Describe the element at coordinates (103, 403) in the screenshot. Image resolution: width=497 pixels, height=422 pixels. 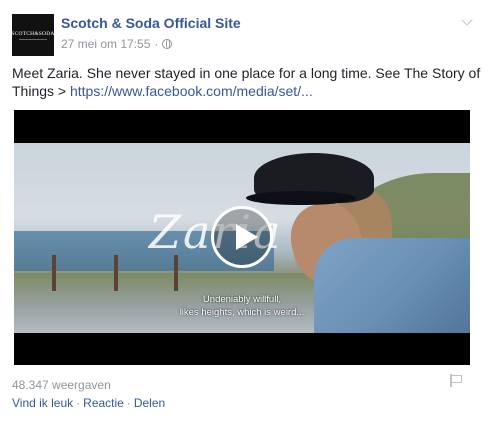
I see `comment-link: Reactie` at that location.